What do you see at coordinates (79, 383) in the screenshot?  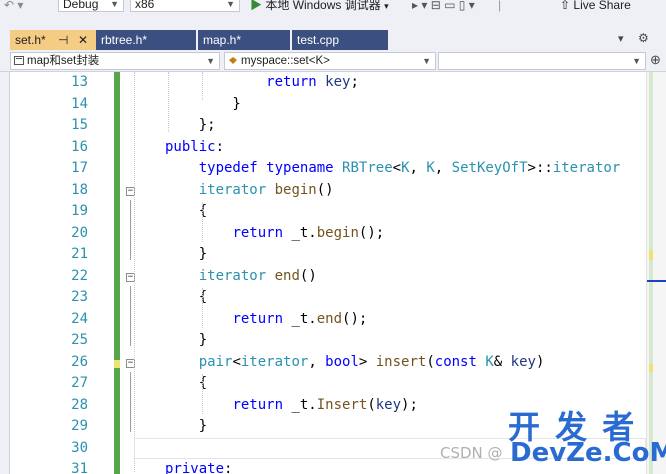 I see `line-number: 27` at bounding box center [79, 383].